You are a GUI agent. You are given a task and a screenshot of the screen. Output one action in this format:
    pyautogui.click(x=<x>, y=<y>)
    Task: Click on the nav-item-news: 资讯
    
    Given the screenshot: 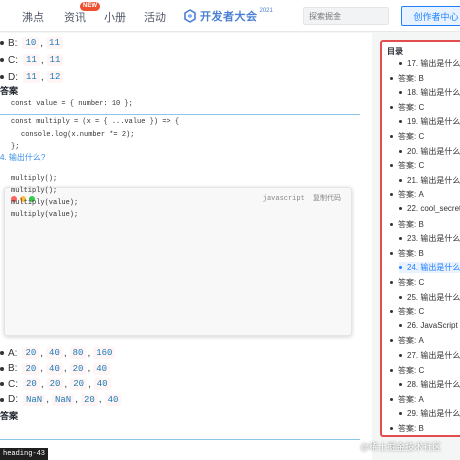 What is the action you would take?
    pyautogui.click(x=75, y=17)
    